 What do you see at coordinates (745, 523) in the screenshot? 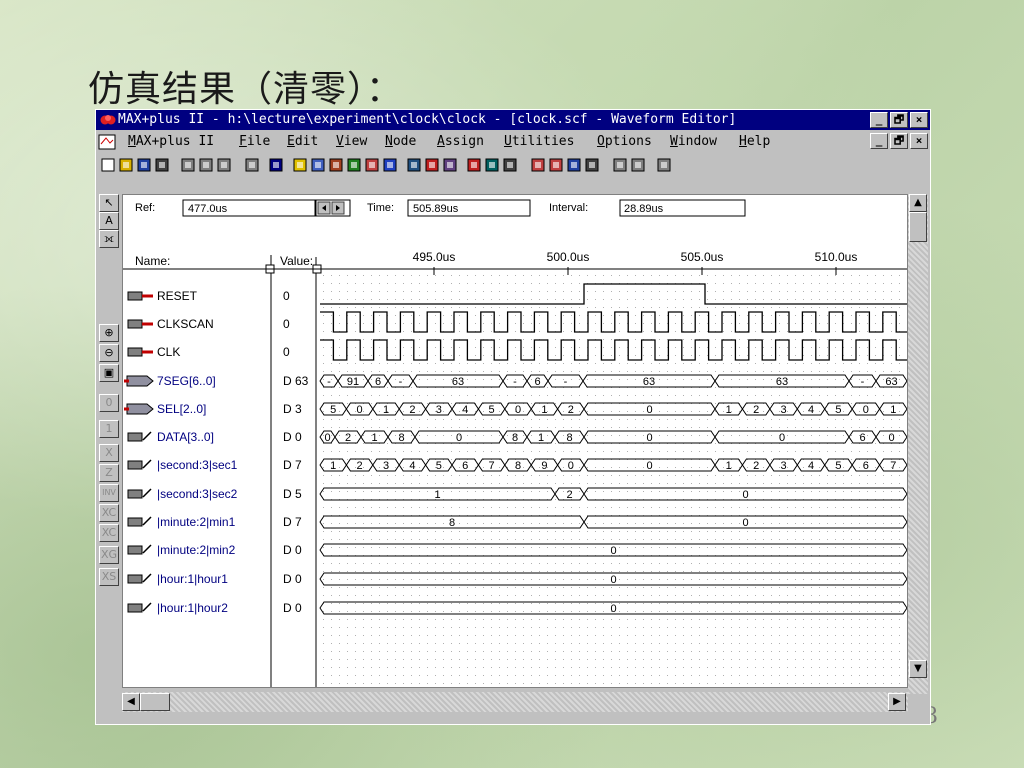
I see `bus-value-label: 0` at bounding box center [745, 523].